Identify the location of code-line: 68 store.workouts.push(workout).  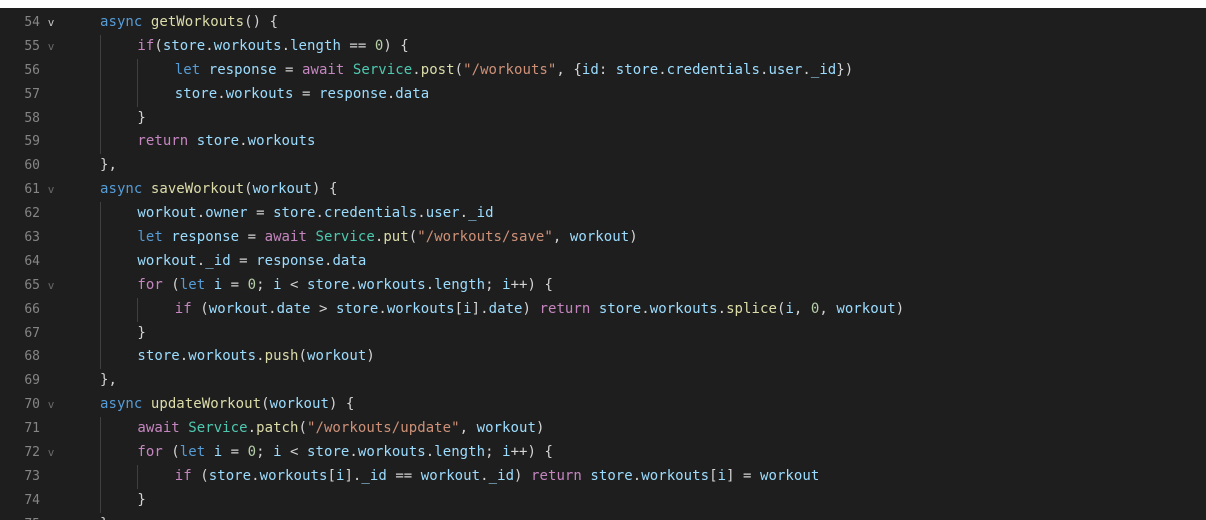
(603, 357).